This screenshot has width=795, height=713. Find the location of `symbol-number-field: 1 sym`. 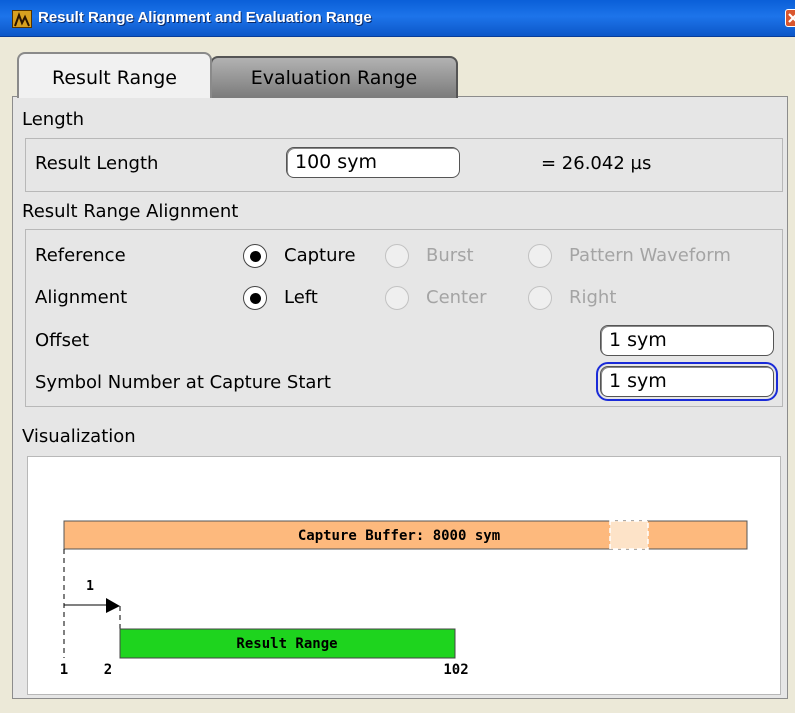

symbol-number-field: 1 sym is located at coordinates (687, 381).